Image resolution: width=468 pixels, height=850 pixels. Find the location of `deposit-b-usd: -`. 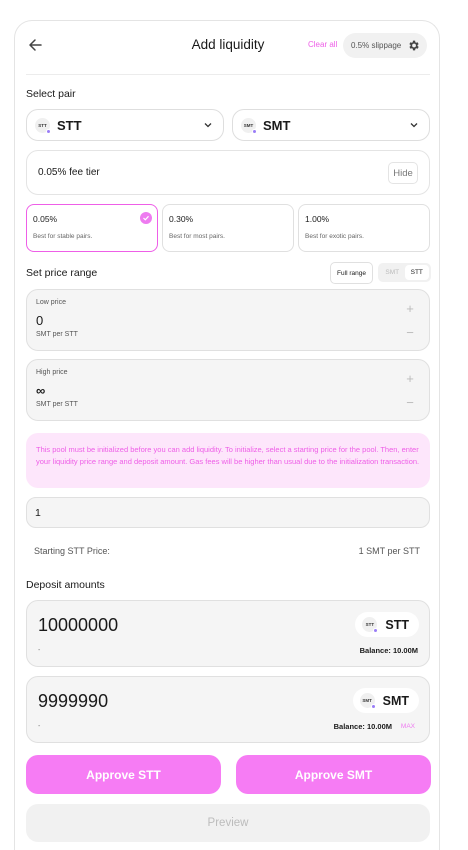

deposit-b-usd: - is located at coordinates (39, 726).